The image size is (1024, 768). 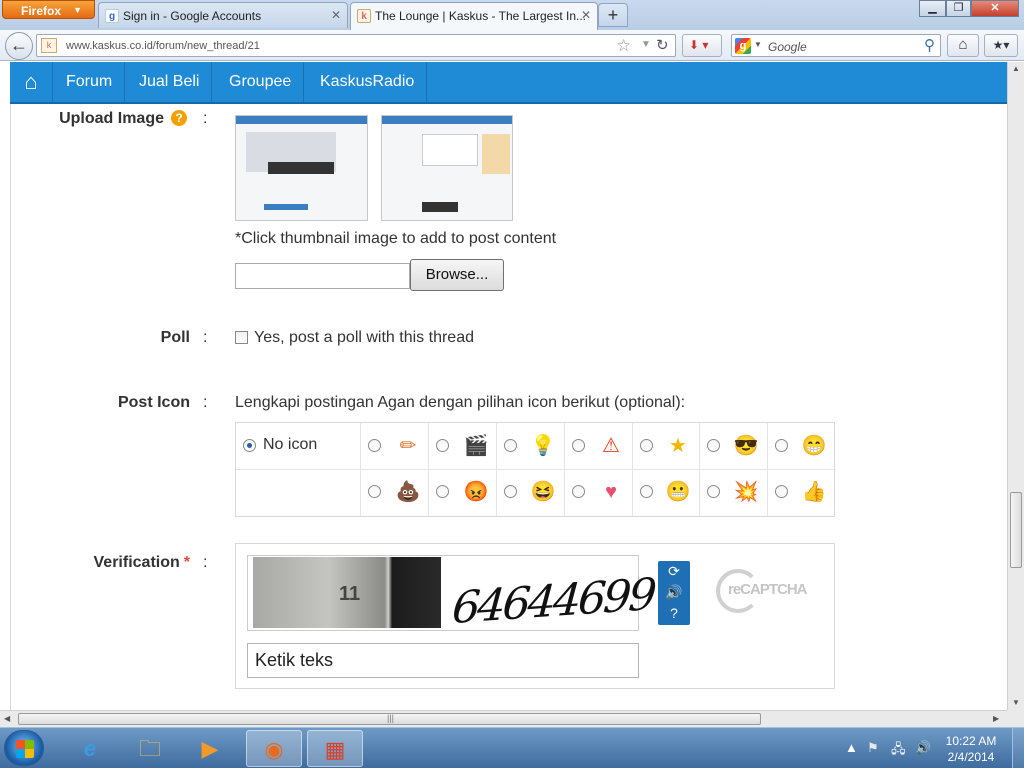 I want to click on scroll-left-icon: ◀, so click(x=7, y=718).